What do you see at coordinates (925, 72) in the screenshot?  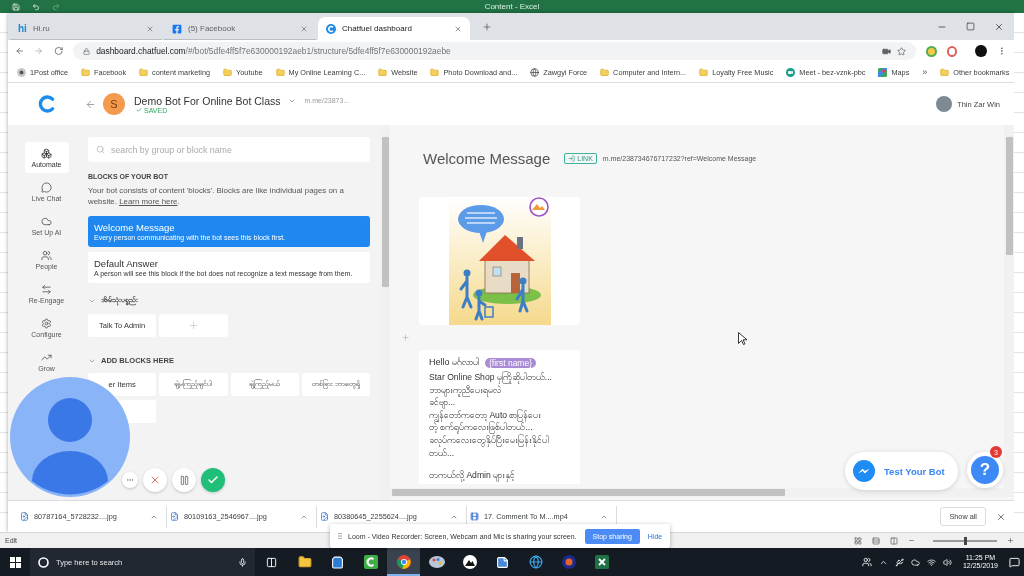 I see `more-bookmarks-button: »` at bounding box center [925, 72].